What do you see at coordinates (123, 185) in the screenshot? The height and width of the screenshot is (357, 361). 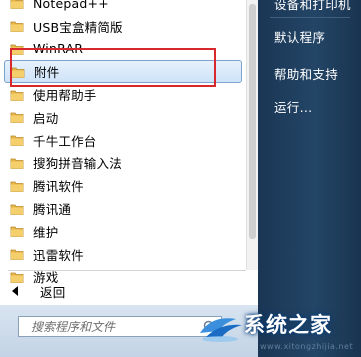 I see `program-item-tencent-software: 腾讯软件` at bounding box center [123, 185].